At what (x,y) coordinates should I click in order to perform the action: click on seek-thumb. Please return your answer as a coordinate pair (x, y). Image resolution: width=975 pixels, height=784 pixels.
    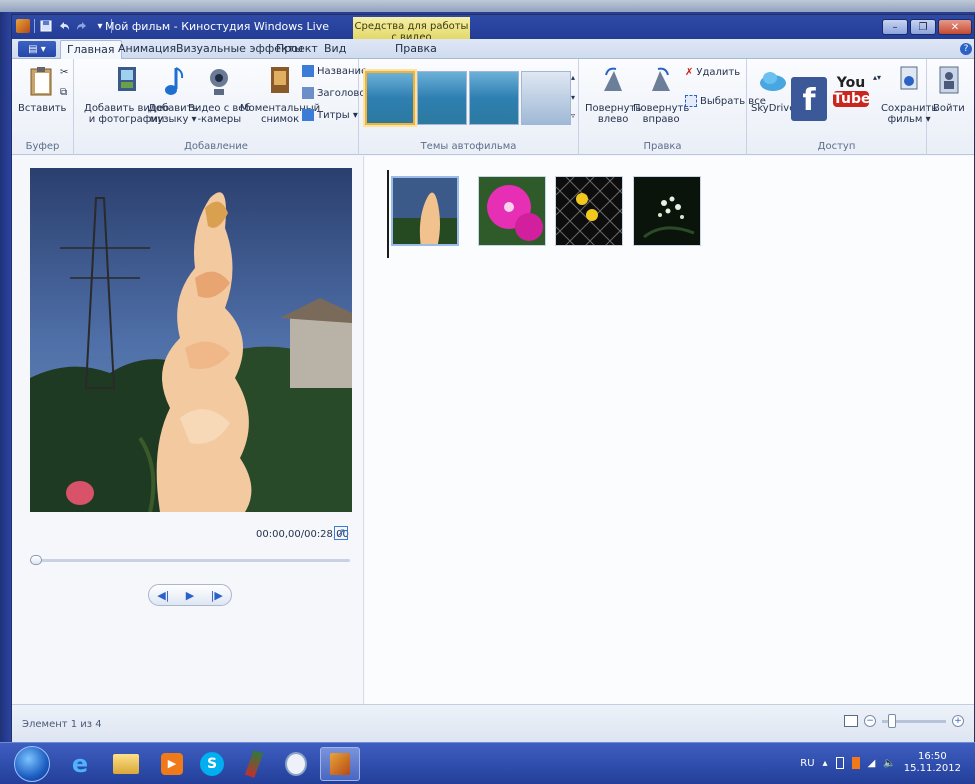
    Looking at the image, I should click on (36, 560).